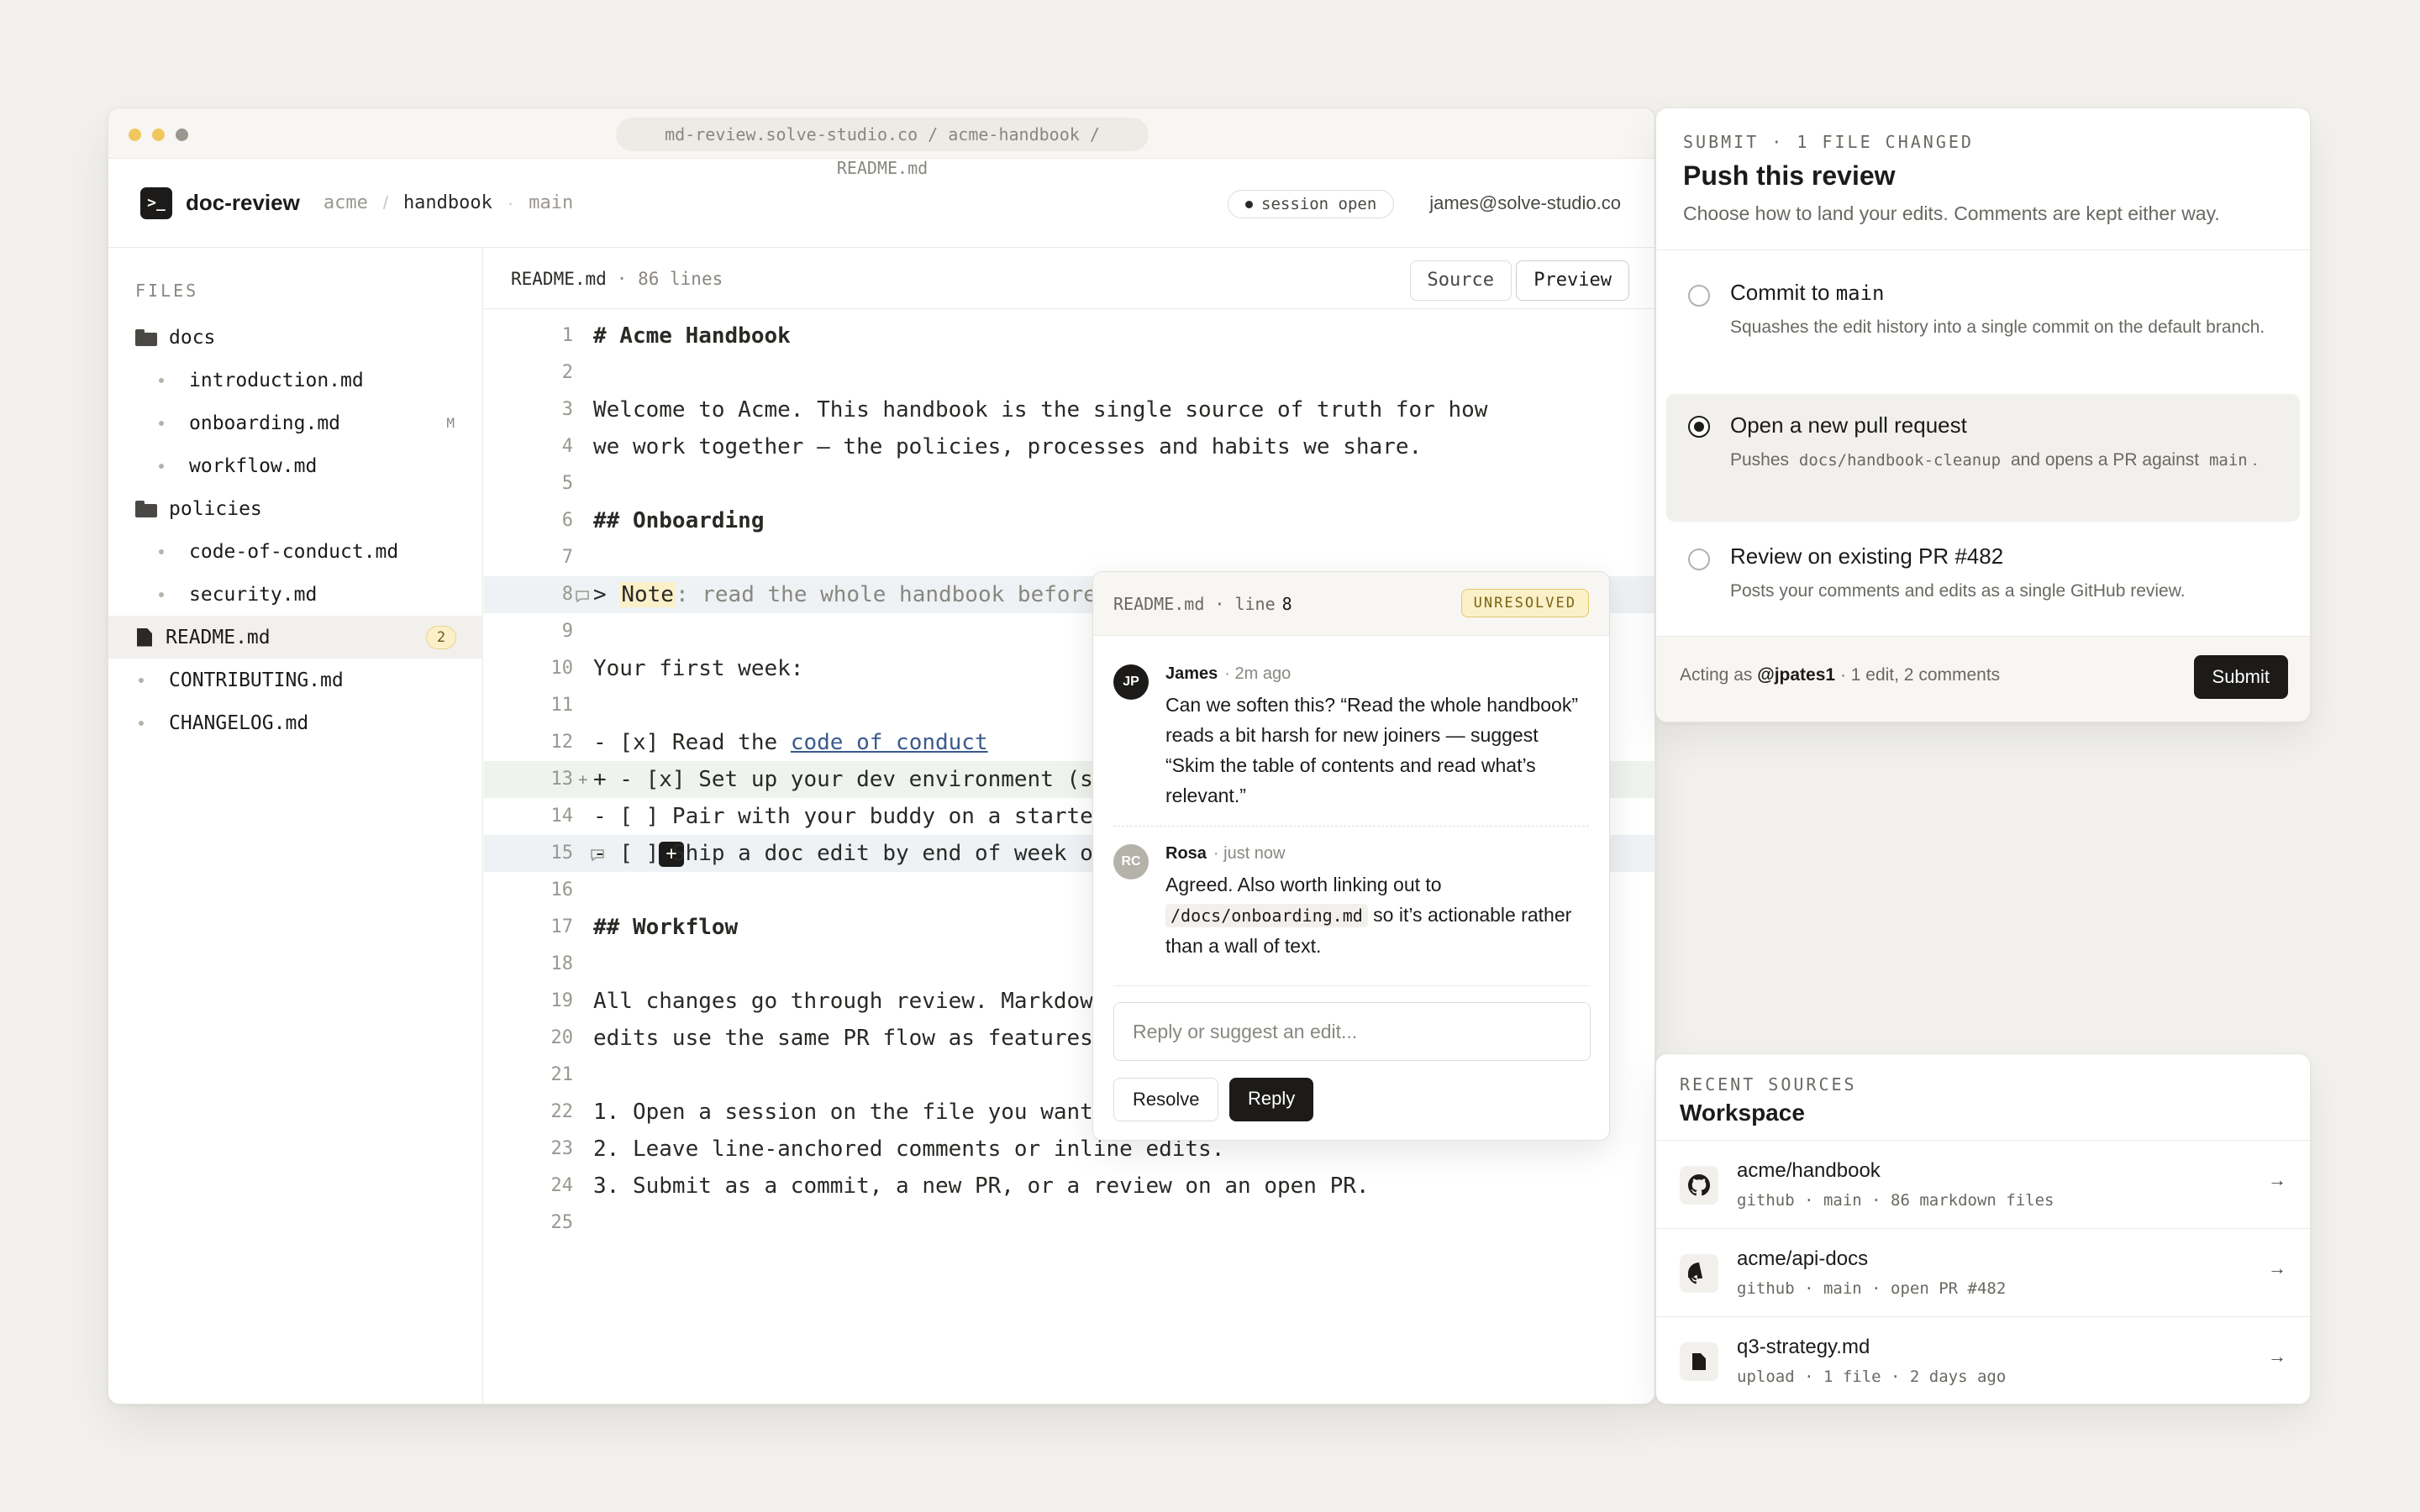  I want to click on file-onboarding: onboarding.md M, so click(295, 423).